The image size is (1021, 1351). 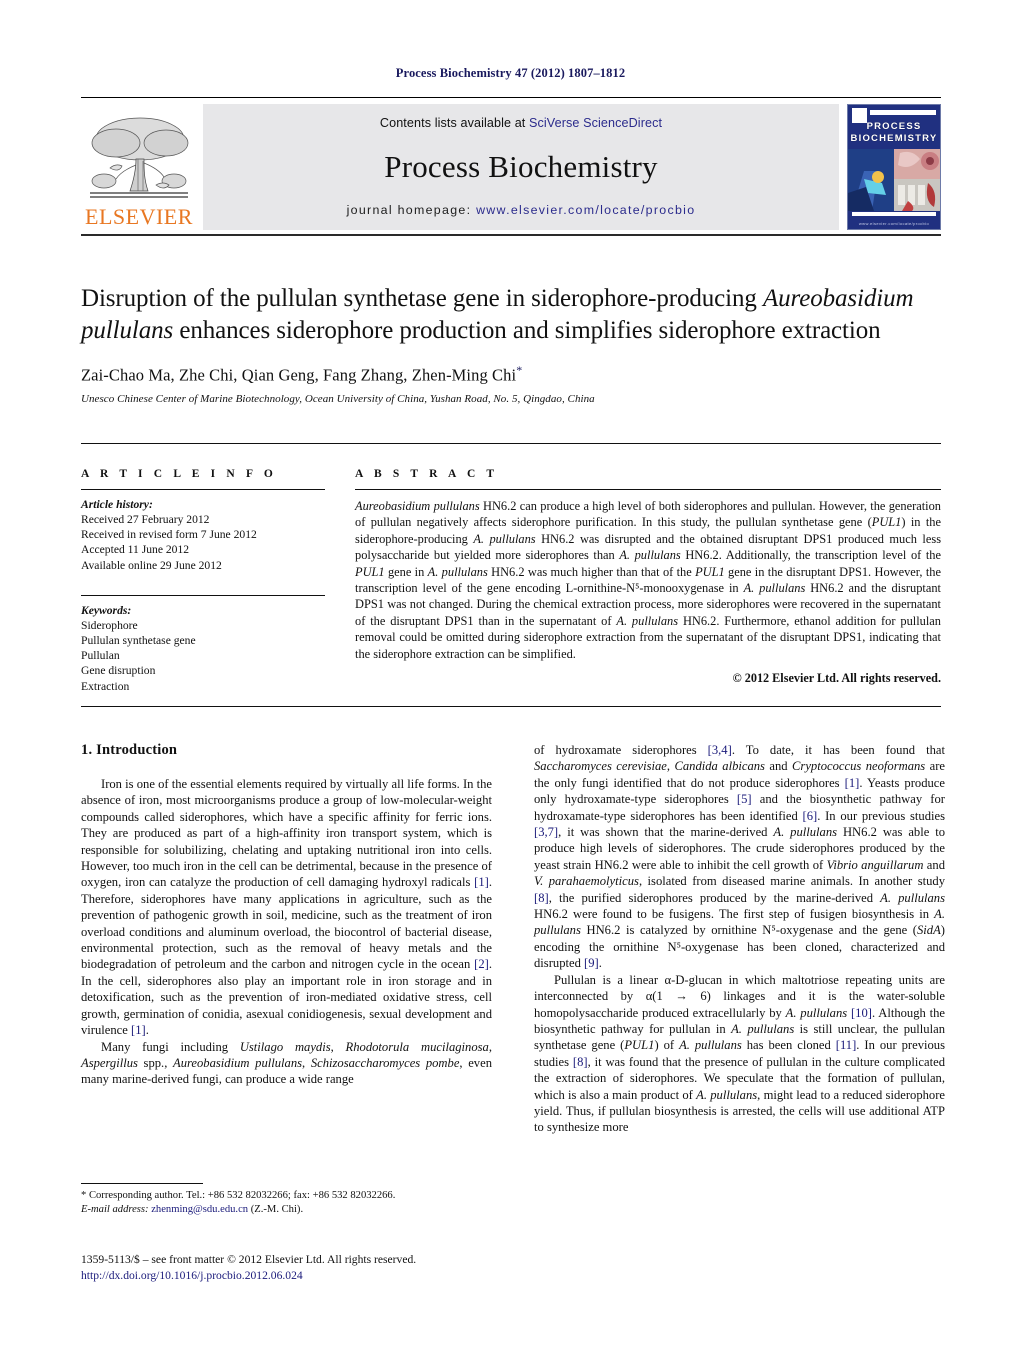 I want to click on email-label: E-mail address:, so click(x=115, y=1209).